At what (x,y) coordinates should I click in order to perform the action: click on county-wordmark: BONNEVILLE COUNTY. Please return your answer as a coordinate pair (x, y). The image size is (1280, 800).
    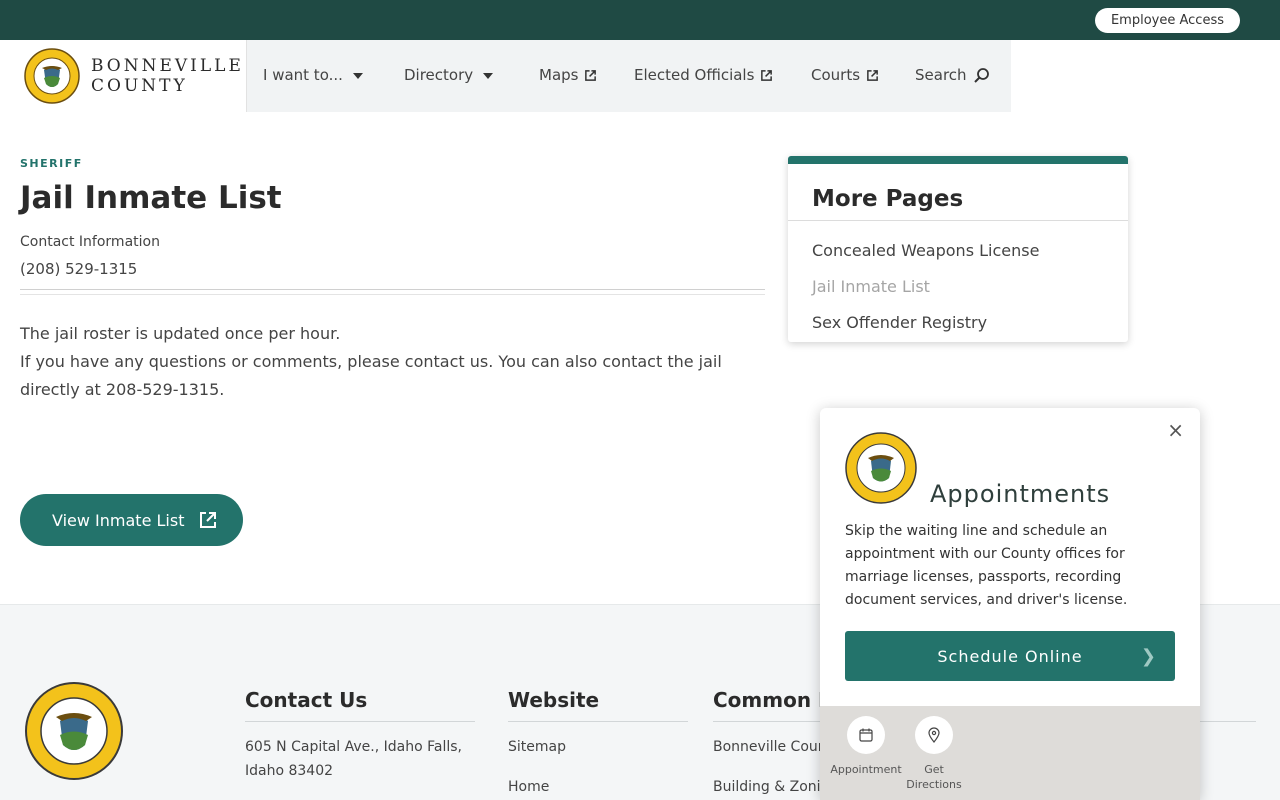
    Looking at the image, I should click on (167, 76).